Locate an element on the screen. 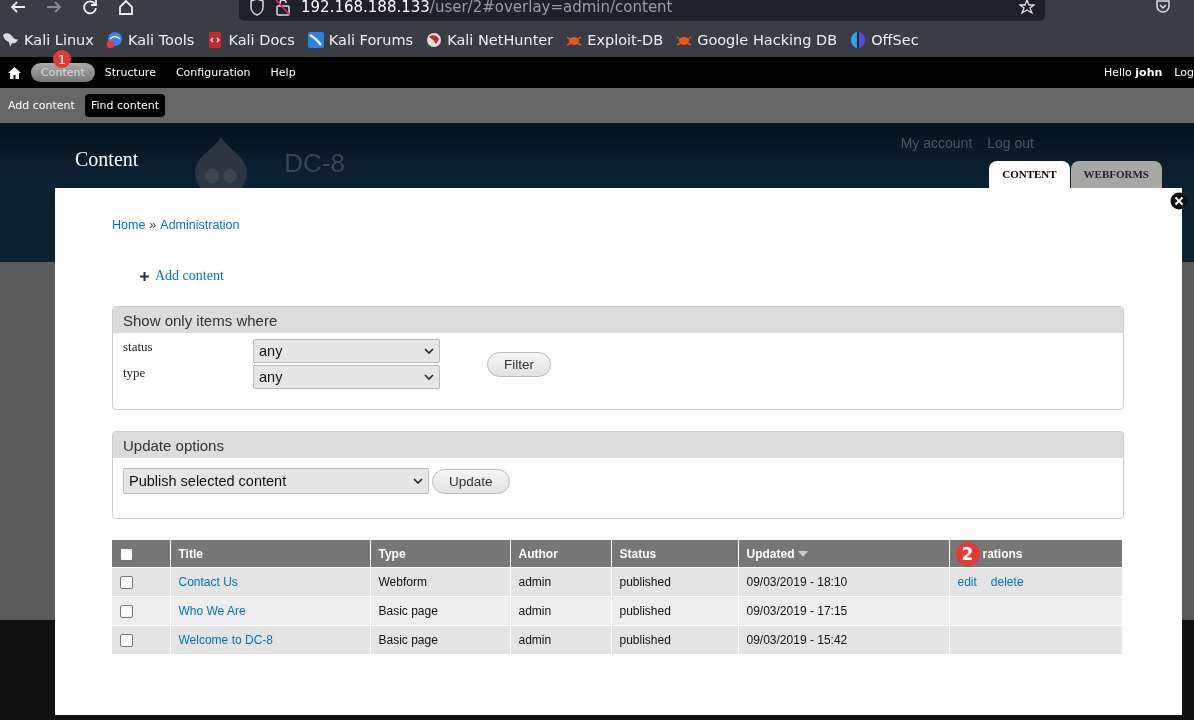 The height and width of the screenshot is (720, 1194). reload-icon is located at coordinates (90, 8).